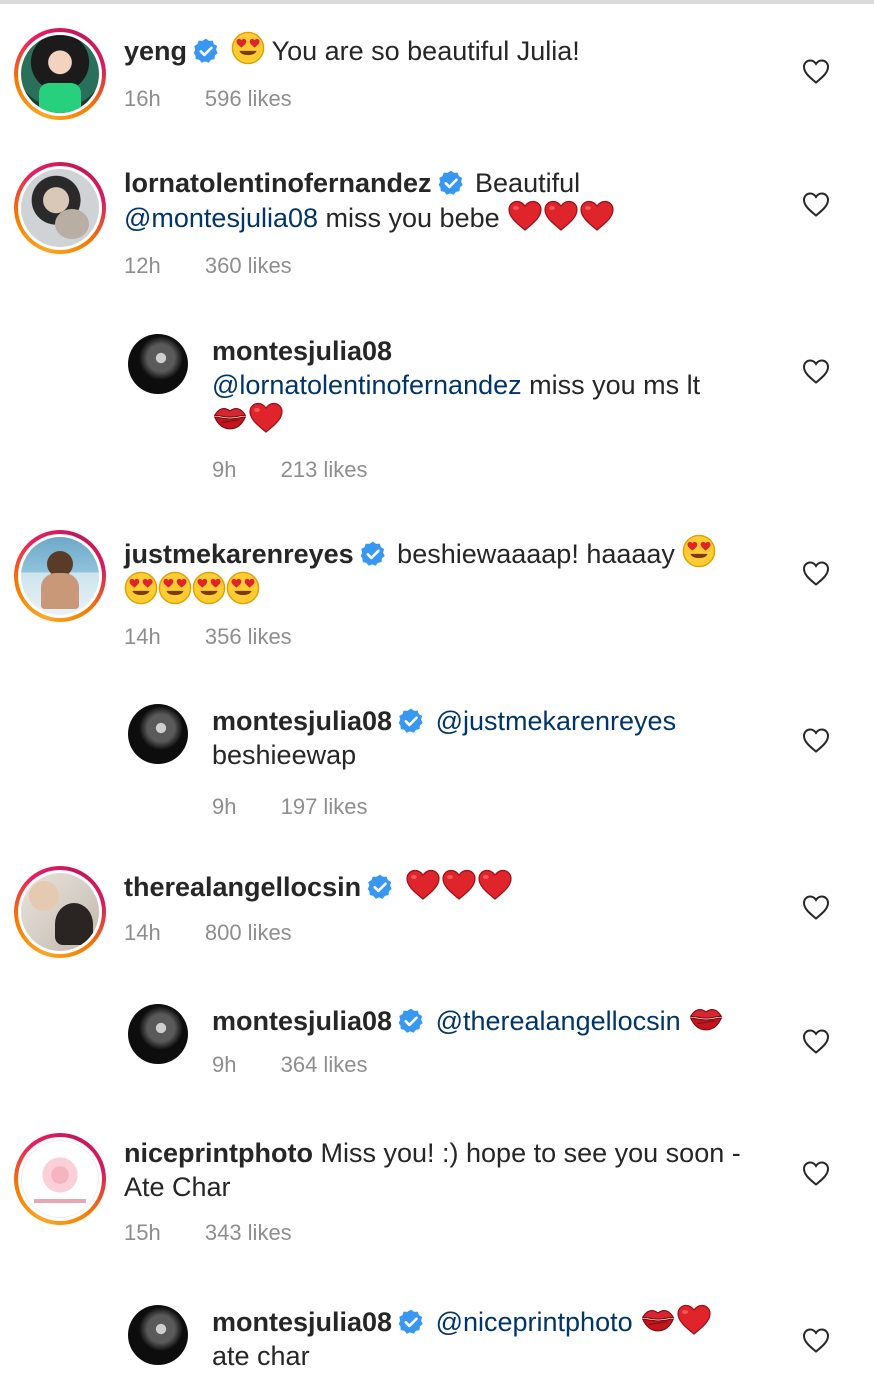 Image resolution: width=874 pixels, height=1386 pixels. What do you see at coordinates (248, 1232) in the screenshot?
I see `comment-likes: 343 likes` at bounding box center [248, 1232].